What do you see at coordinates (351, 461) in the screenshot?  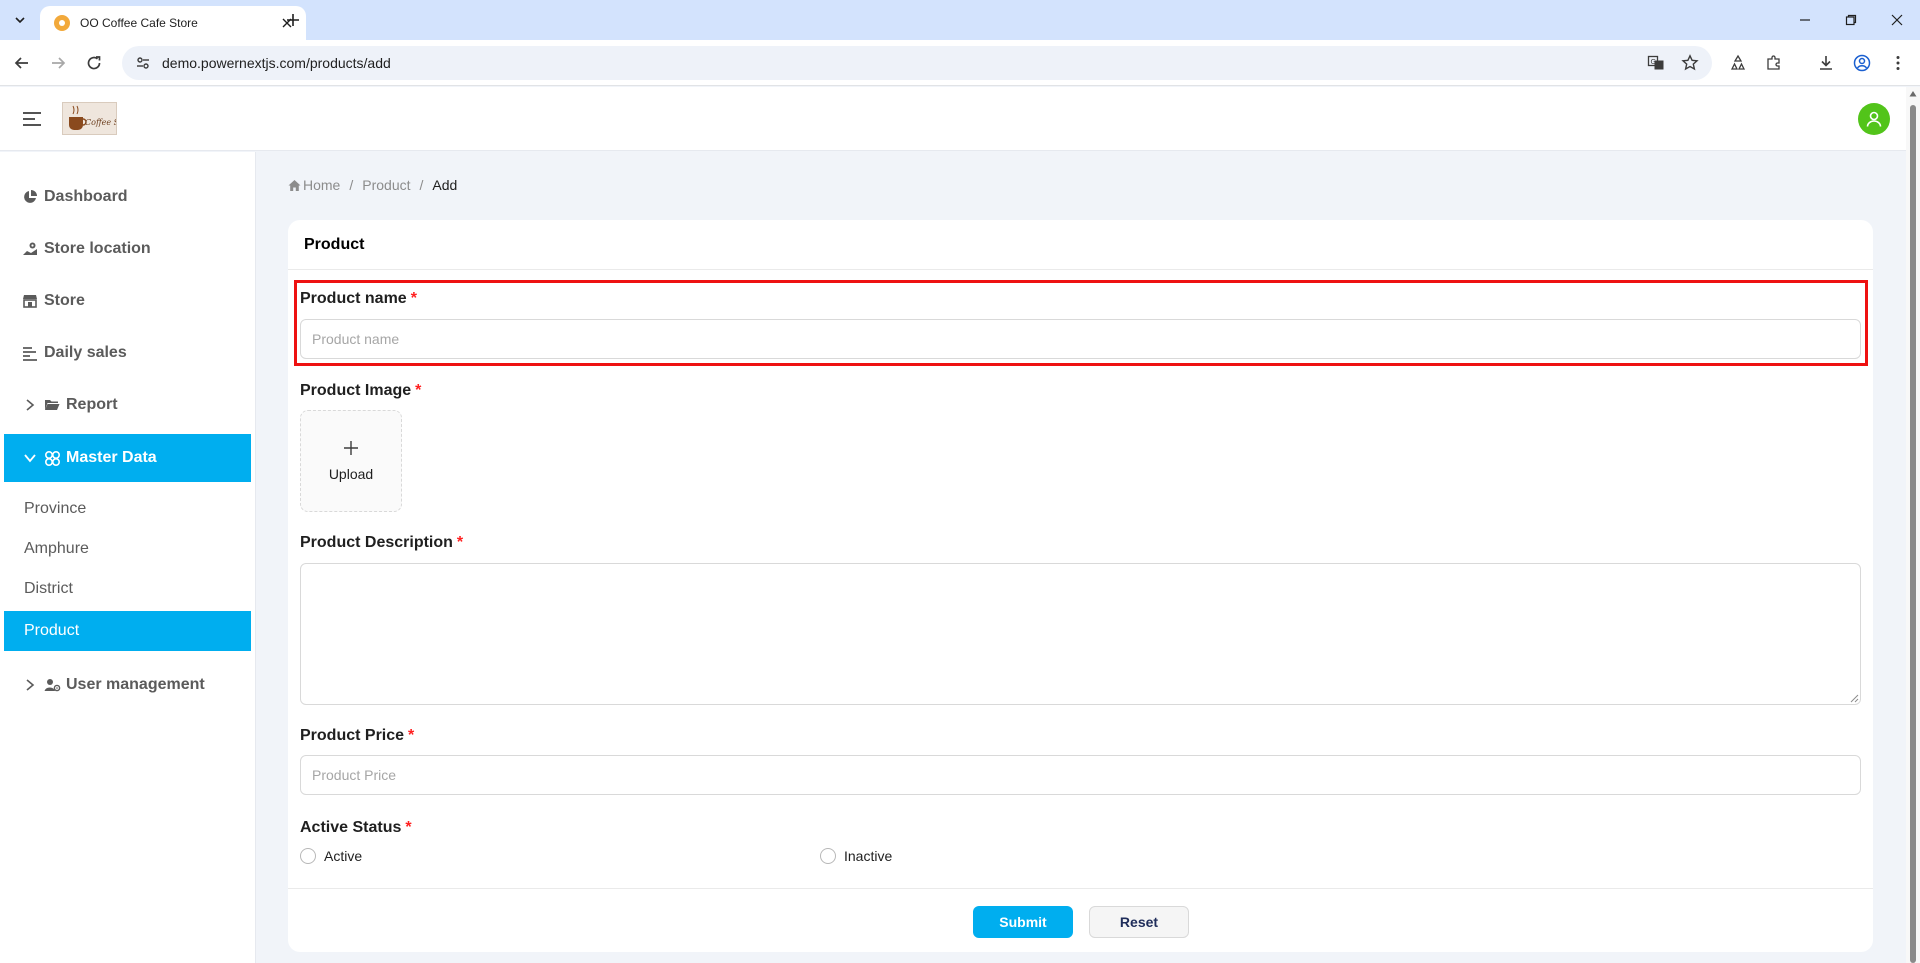 I see `image-upload-button: Upload` at bounding box center [351, 461].